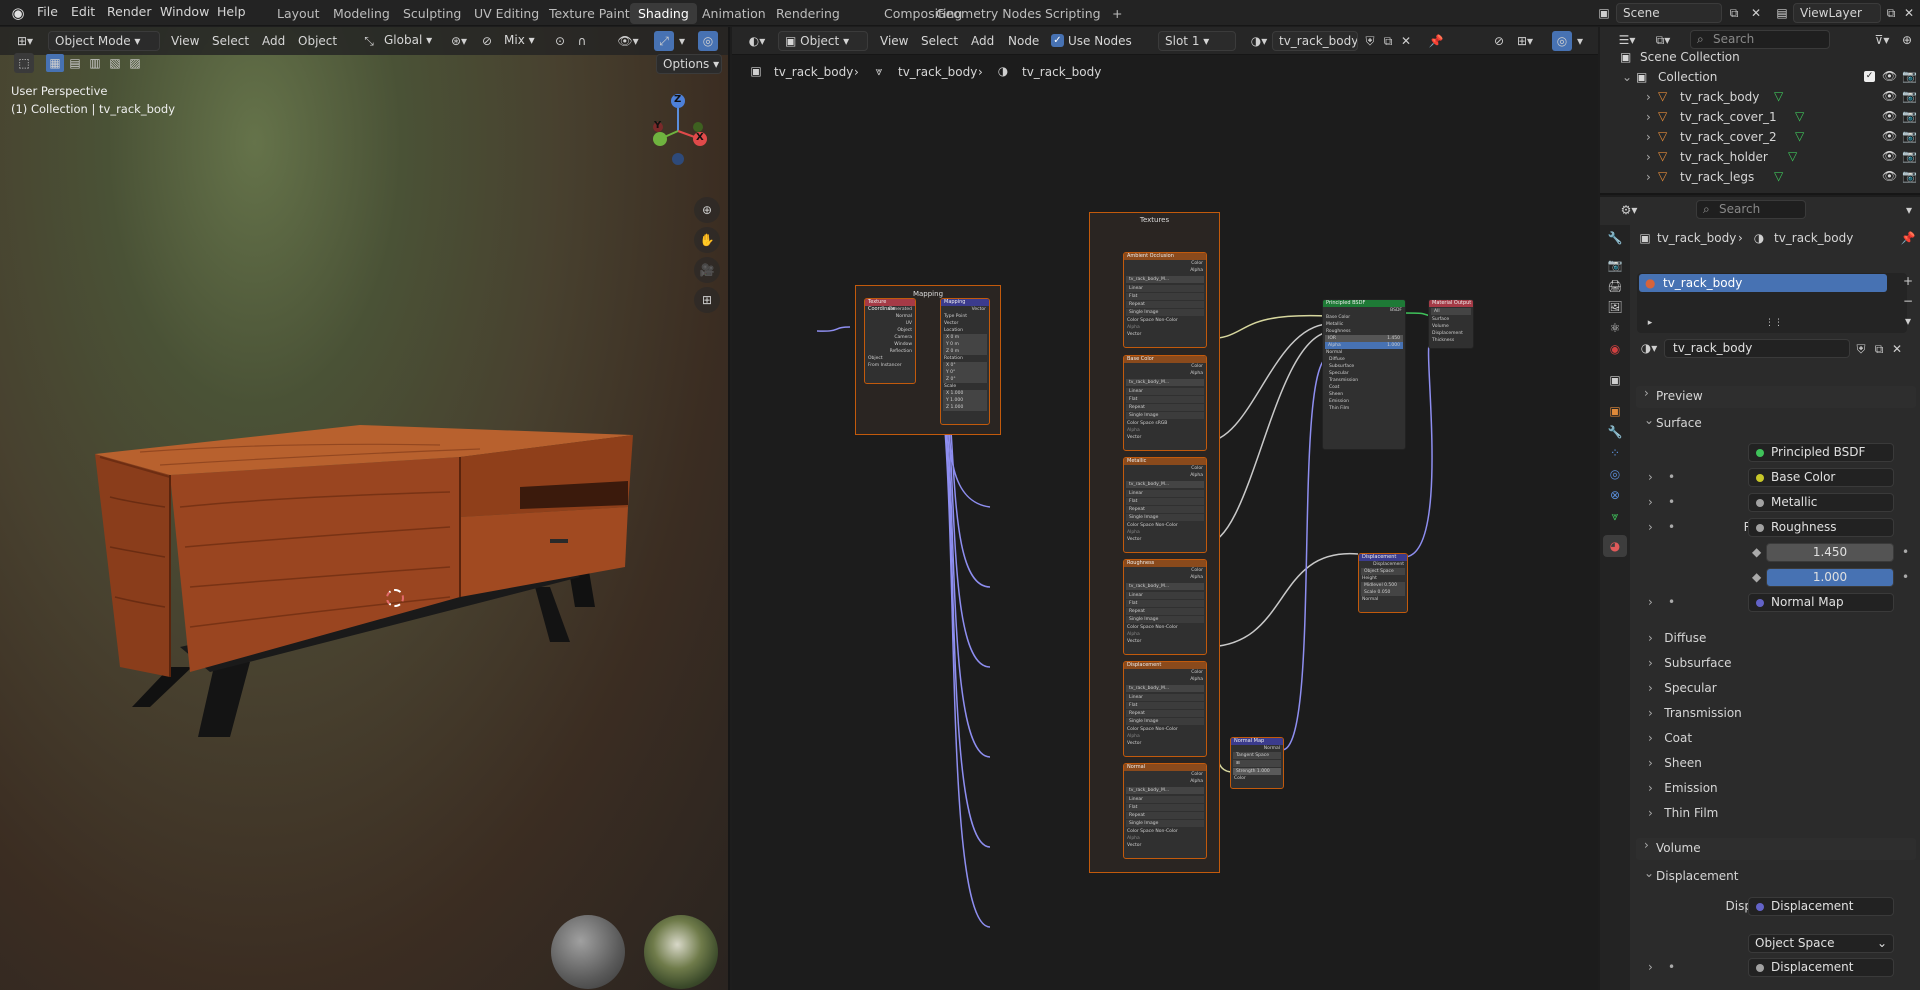 This screenshot has height=990, width=1920. I want to click on tab-shading: Shading, so click(663, 13).